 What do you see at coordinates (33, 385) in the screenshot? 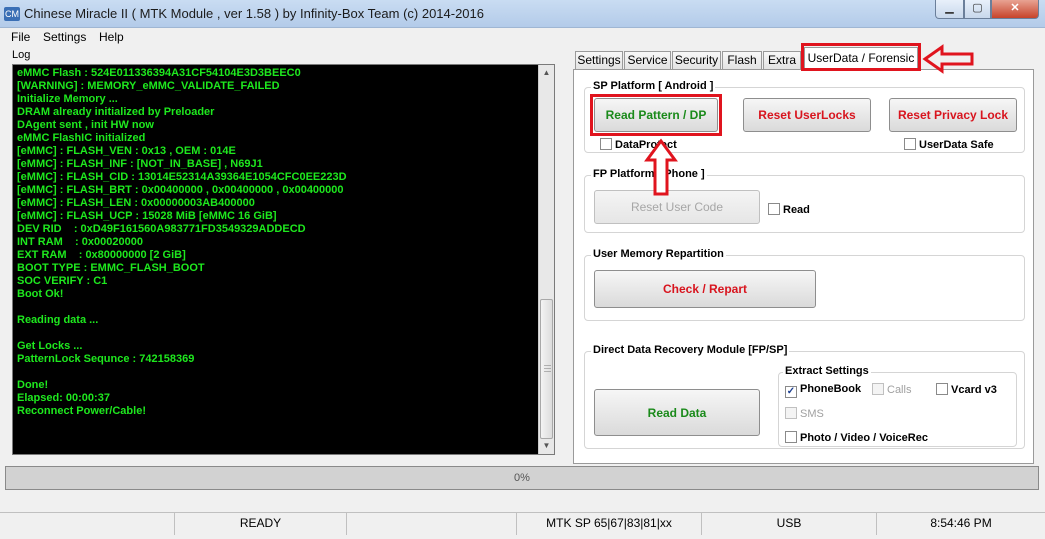
I see `log-line: Done!` at bounding box center [33, 385].